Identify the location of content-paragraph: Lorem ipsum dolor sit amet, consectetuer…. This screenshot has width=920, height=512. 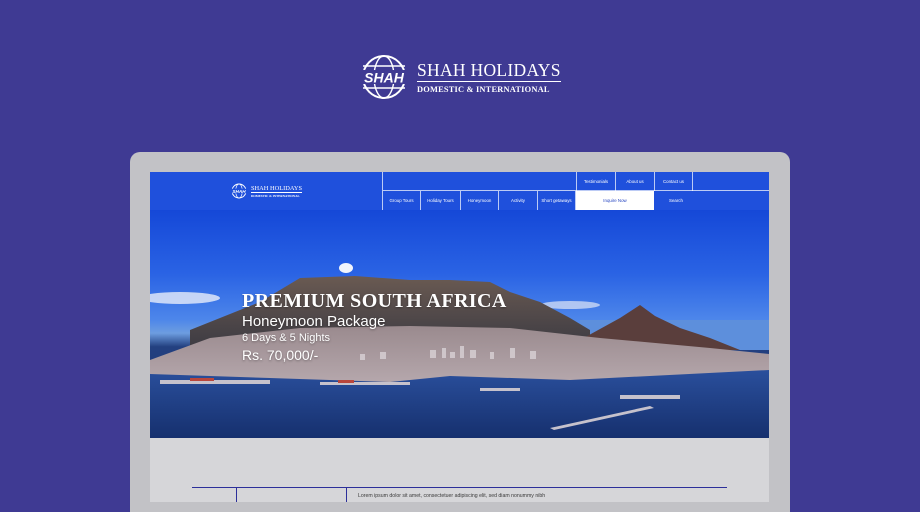
(452, 496).